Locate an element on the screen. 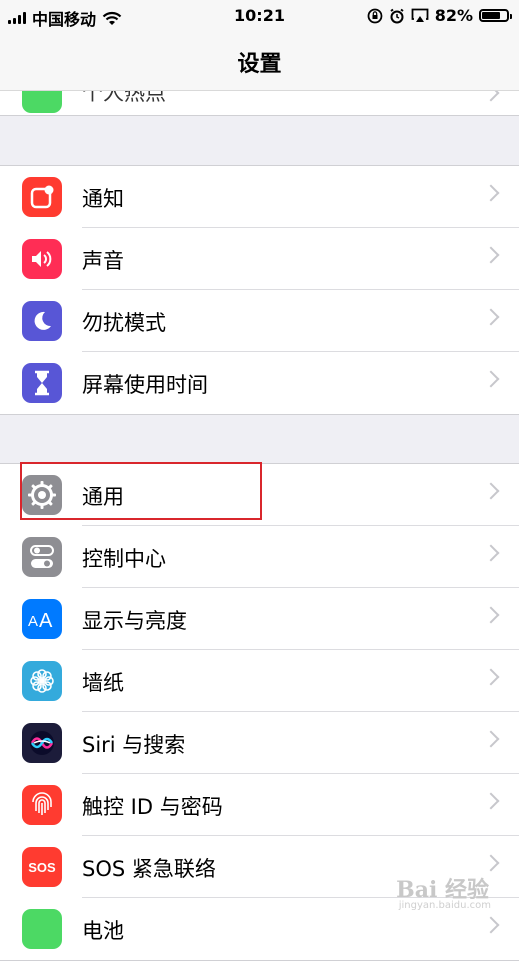  settings-row-screen-time: 屏幕使用时间 is located at coordinates (259, 383).